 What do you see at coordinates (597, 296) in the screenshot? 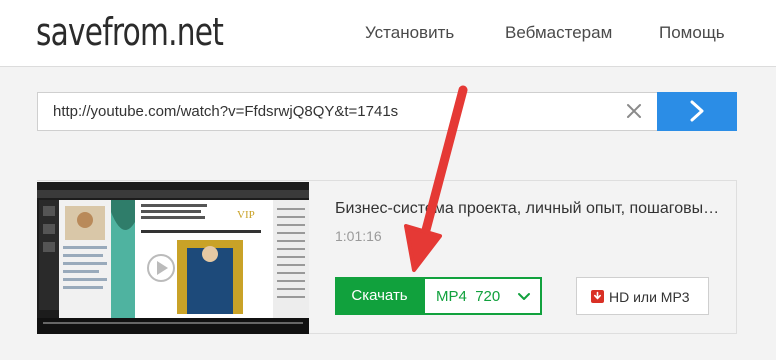
I see `download-icon` at bounding box center [597, 296].